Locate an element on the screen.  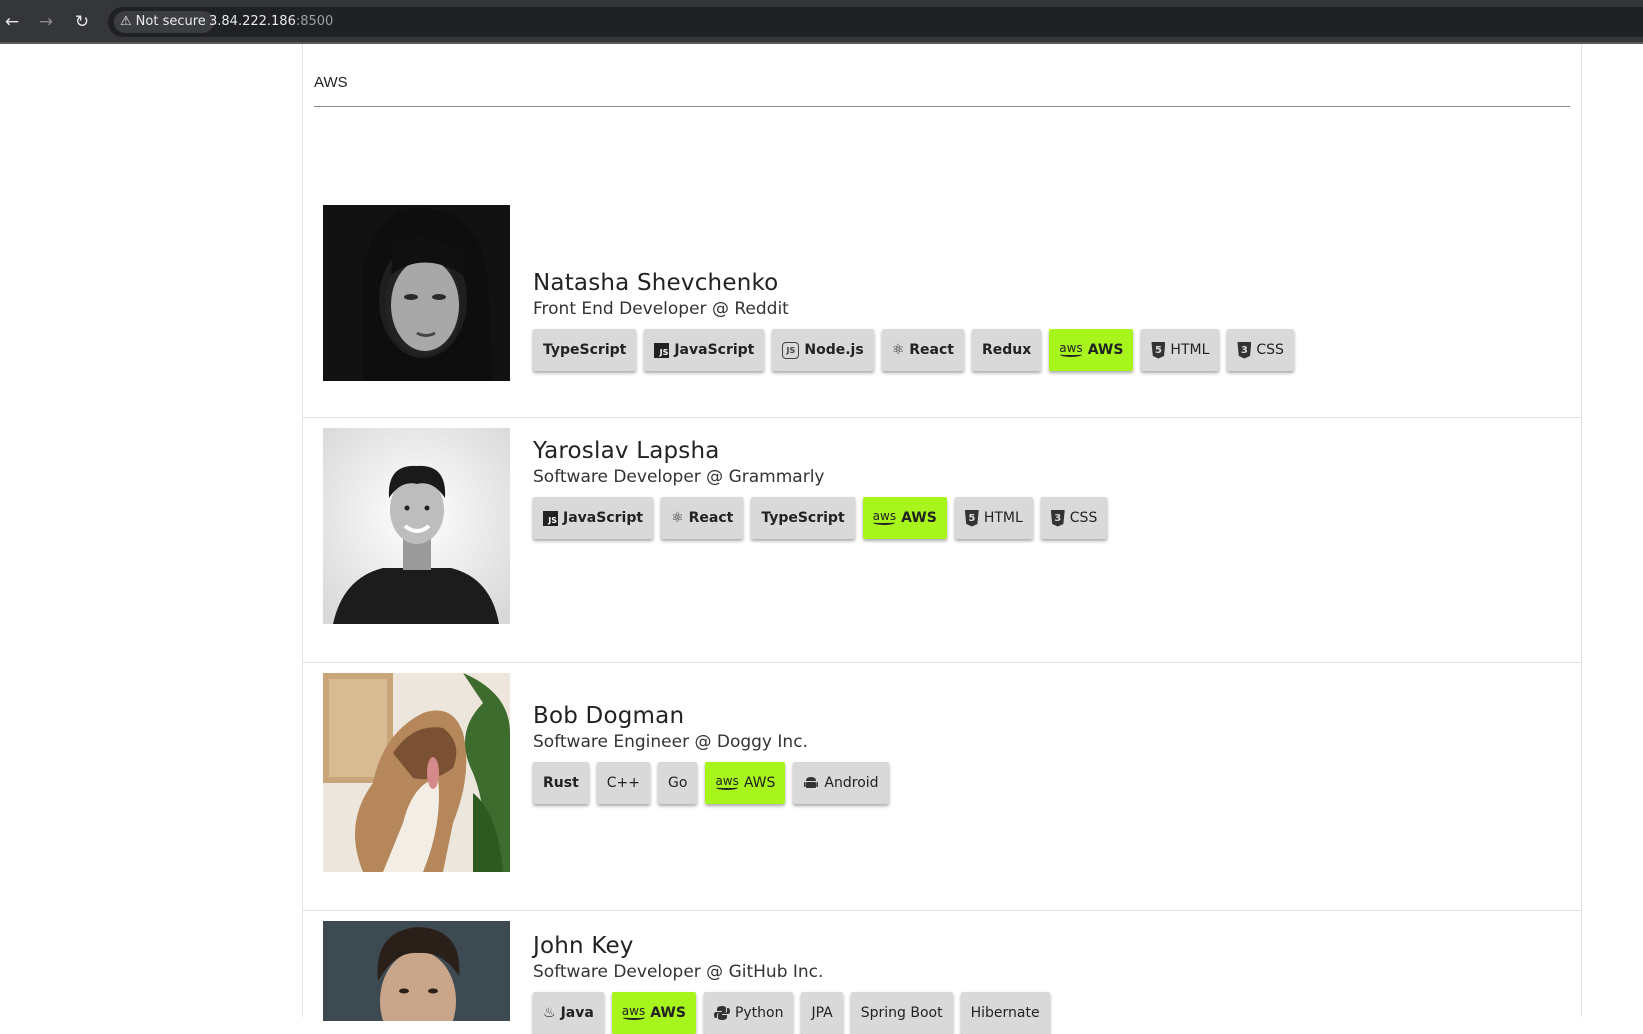
java-icon: ♨ is located at coordinates (549, 1013).